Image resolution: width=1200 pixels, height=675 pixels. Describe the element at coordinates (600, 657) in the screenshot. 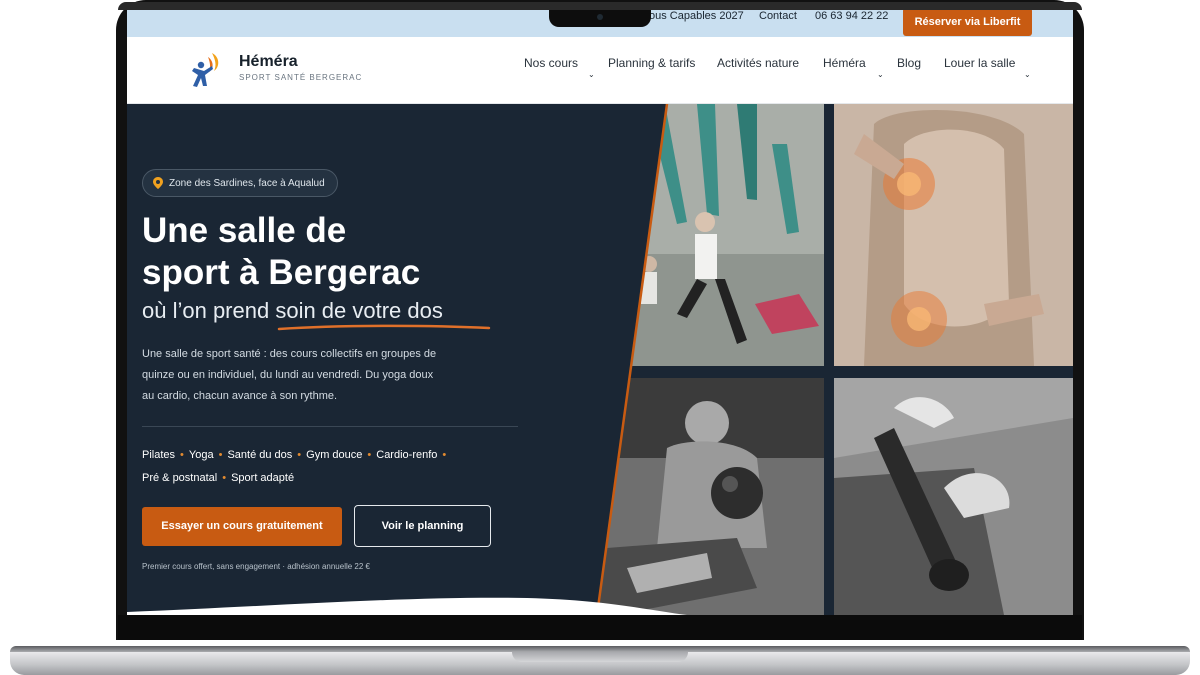

I see `laptop-base-notch` at that location.